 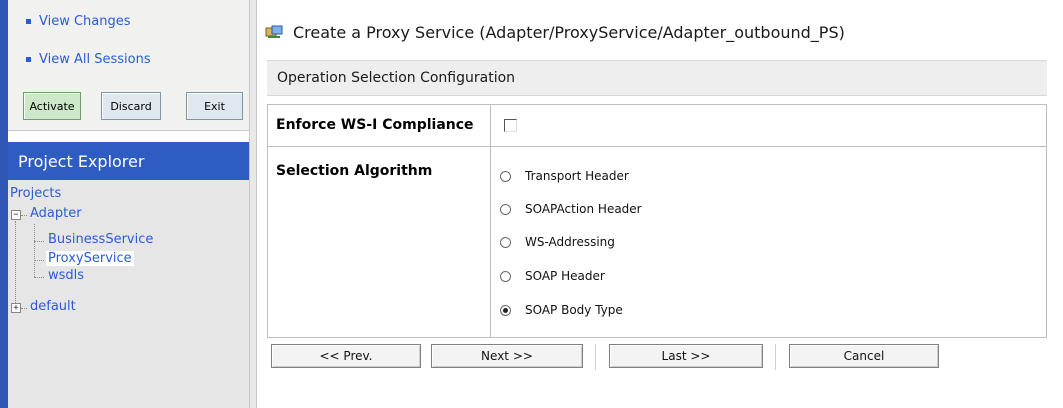 I want to click on radio-ws-addressing: WS-Addressing, so click(x=557, y=242).